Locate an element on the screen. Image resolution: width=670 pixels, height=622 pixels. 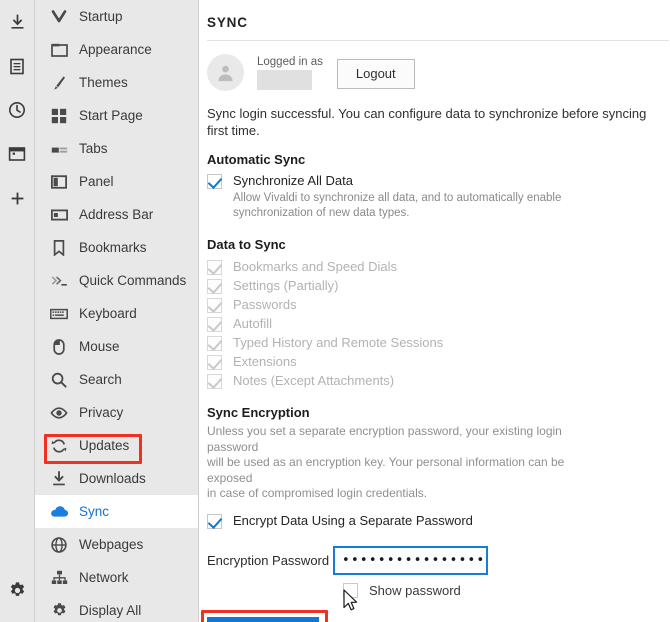
account-row: Logged in as Logout is located at coordinates (438, 72).